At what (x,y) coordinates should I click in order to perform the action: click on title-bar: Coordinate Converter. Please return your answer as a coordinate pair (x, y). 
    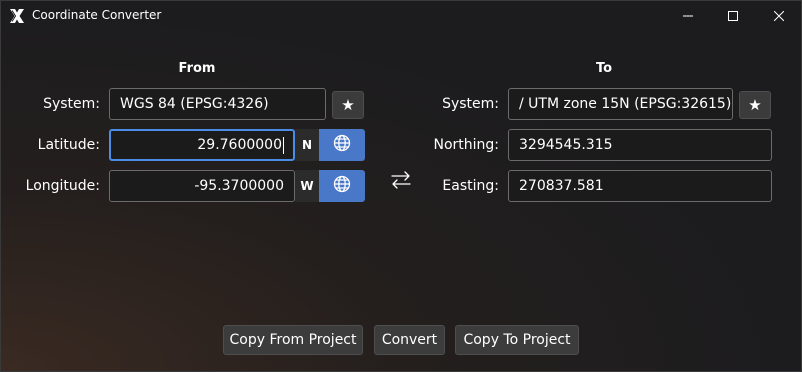
    Looking at the image, I should click on (401, 16).